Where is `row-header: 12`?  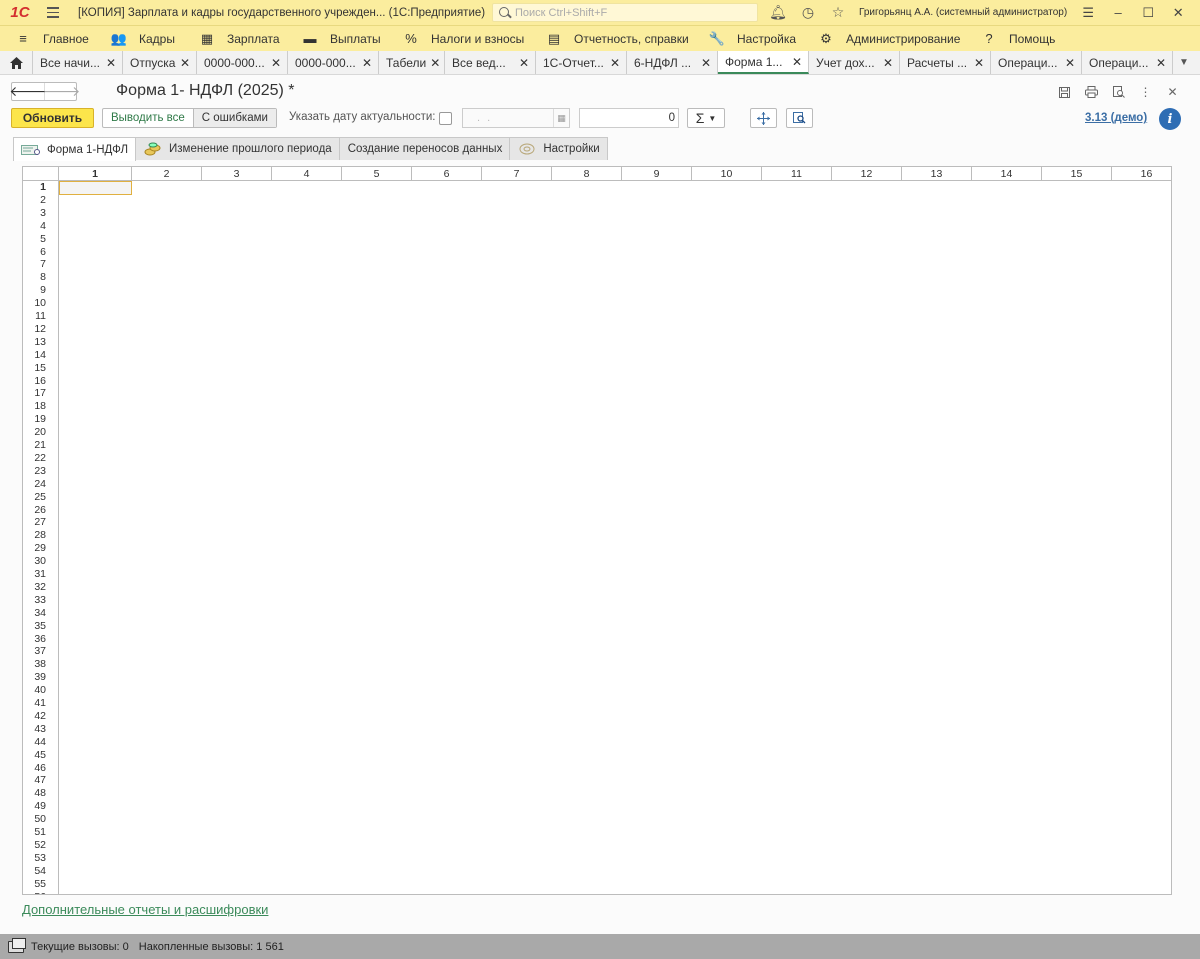 row-header: 12 is located at coordinates (40, 329).